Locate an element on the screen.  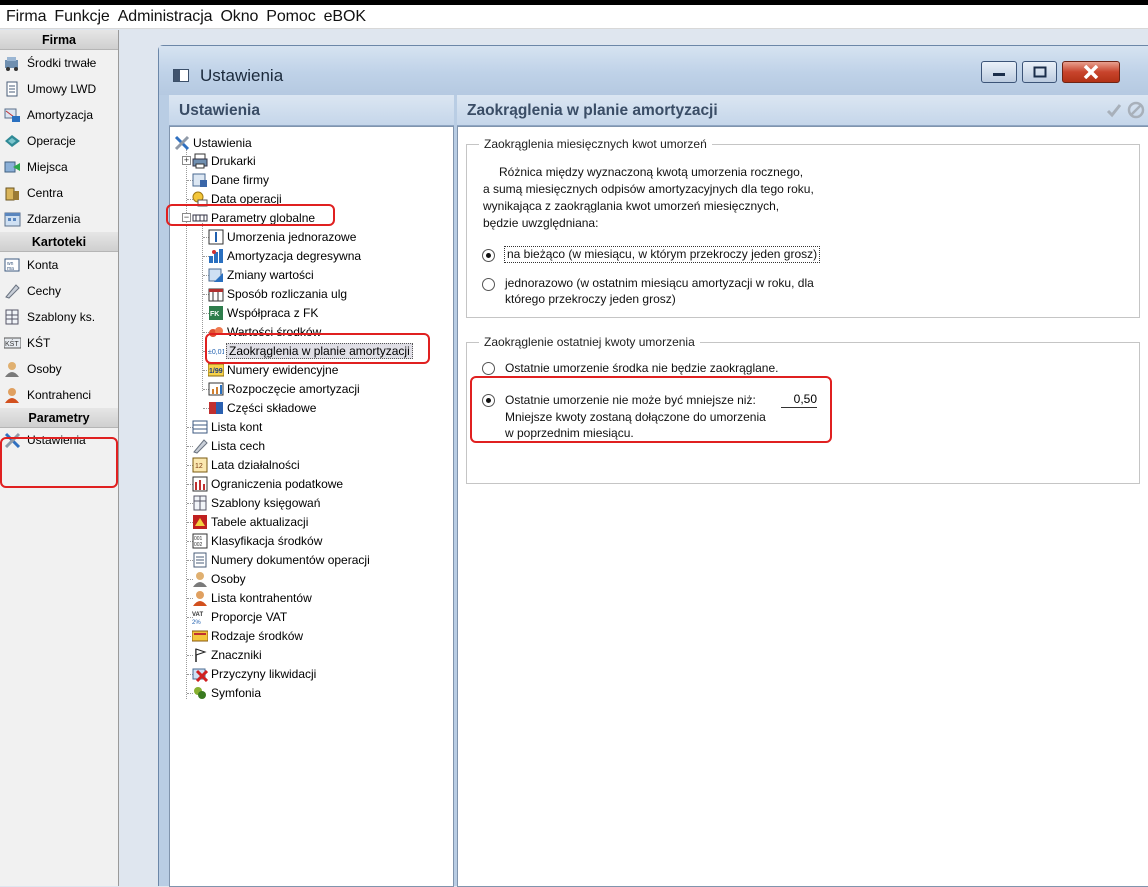
nav-item-kst: KŚT KŚT is located at coordinates (59, 343).